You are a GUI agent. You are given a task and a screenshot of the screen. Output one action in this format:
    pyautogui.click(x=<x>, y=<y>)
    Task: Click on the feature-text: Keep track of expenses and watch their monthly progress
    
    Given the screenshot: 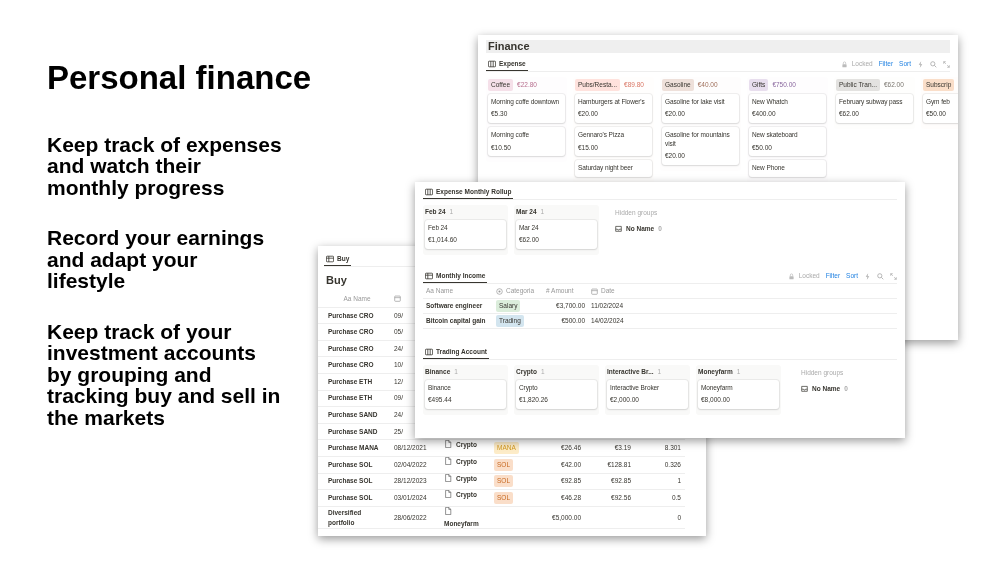 What is the action you would take?
    pyautogui.click(x=165, y=166)
    